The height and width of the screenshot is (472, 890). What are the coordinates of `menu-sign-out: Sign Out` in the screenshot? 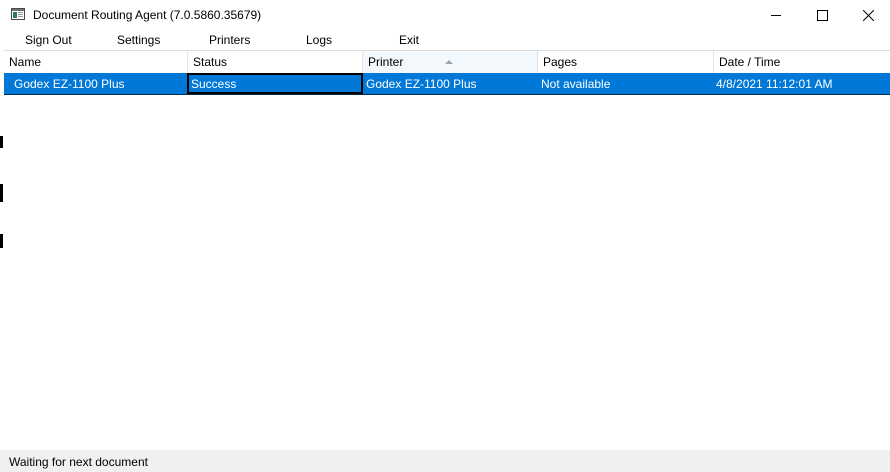 It's located at (48, 40).